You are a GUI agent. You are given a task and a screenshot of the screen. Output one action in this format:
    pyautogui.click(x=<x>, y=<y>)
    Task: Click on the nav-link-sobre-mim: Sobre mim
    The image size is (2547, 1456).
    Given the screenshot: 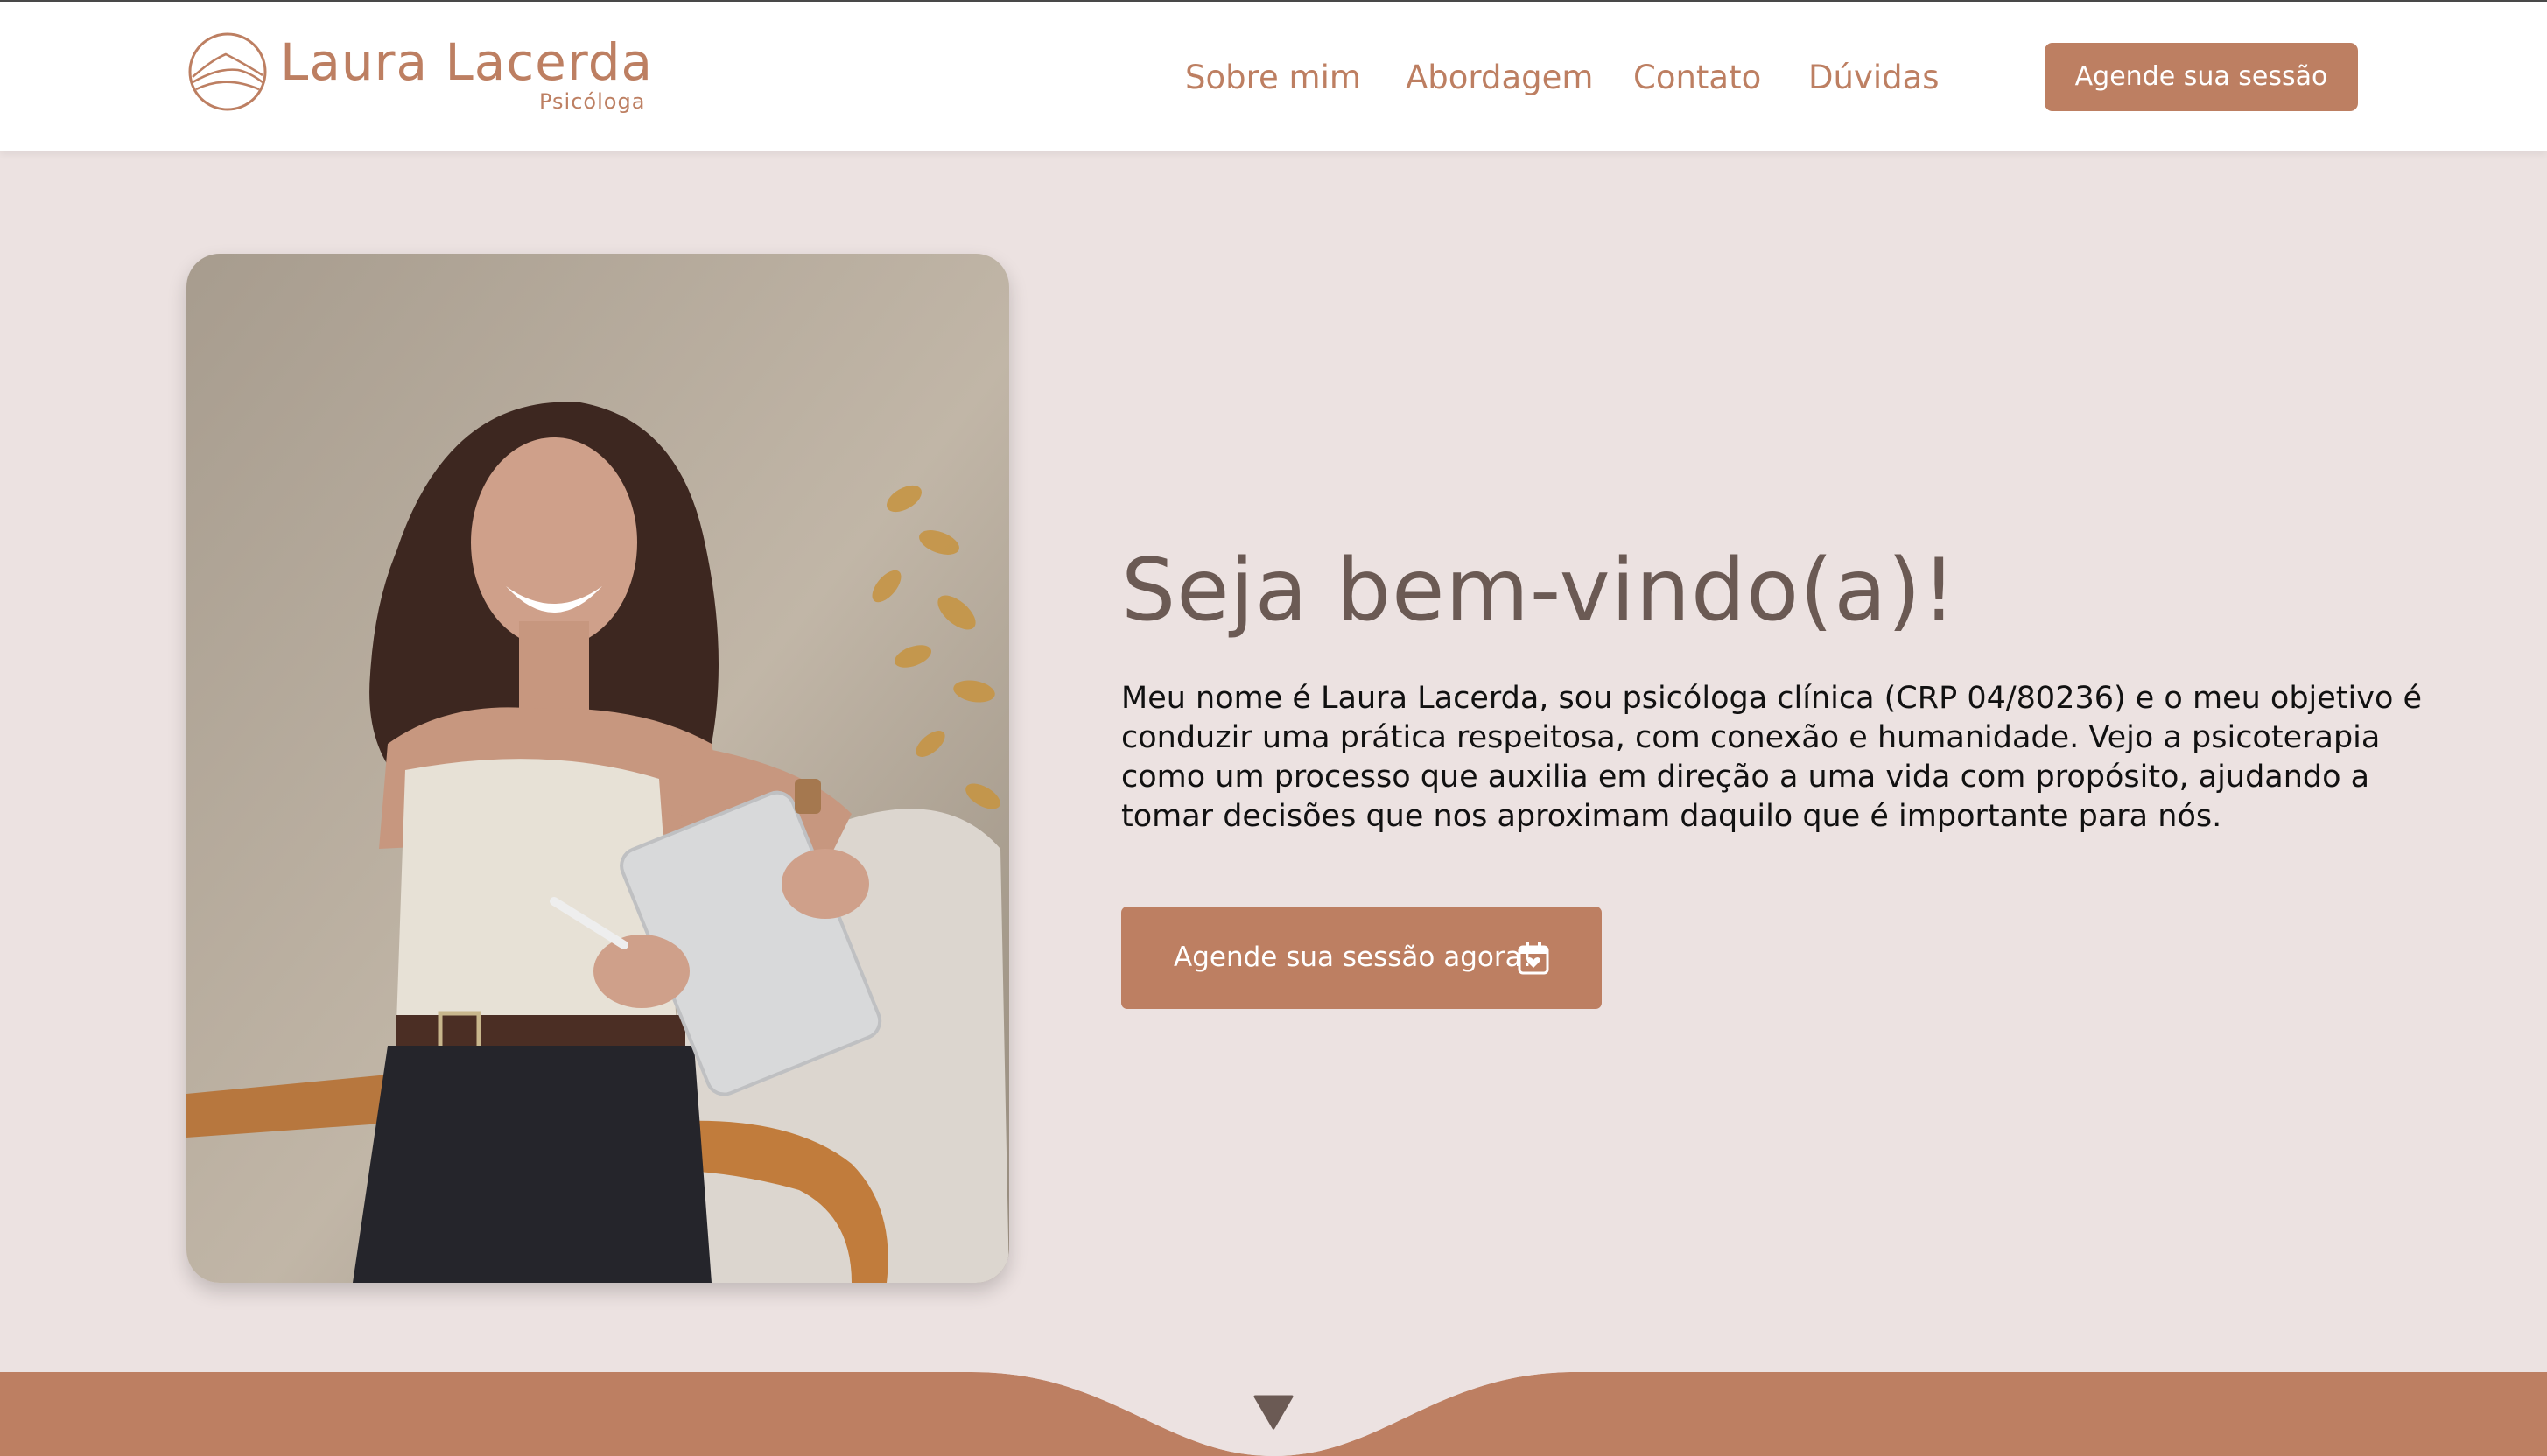 What is the action you would take?
    pyautogui.click(x=1273, y=78)
    